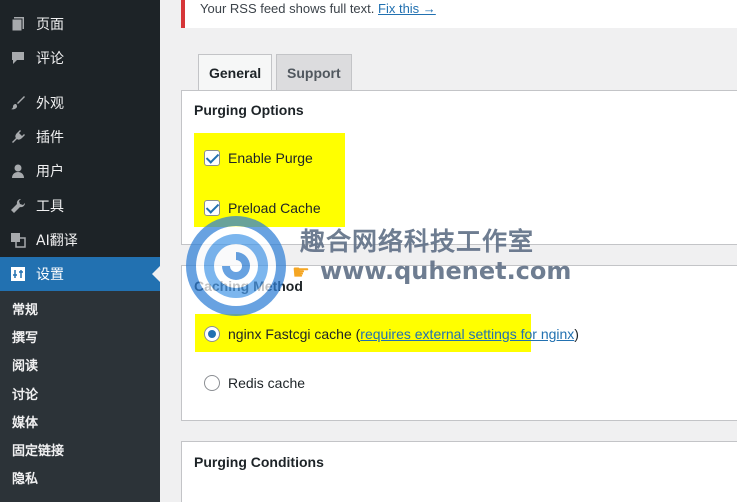 This screenshot has width=737, height=502. I want to click on submenu-item-reading: 阅读, so click(25, 367).